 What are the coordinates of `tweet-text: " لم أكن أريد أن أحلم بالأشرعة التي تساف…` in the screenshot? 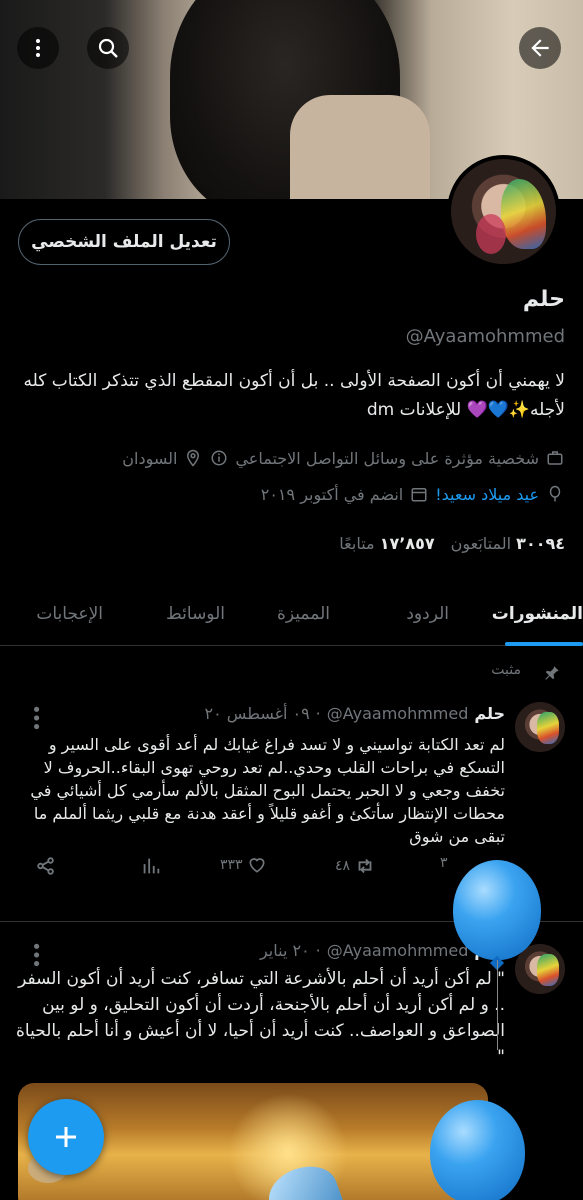 It's located at (260, 1018).